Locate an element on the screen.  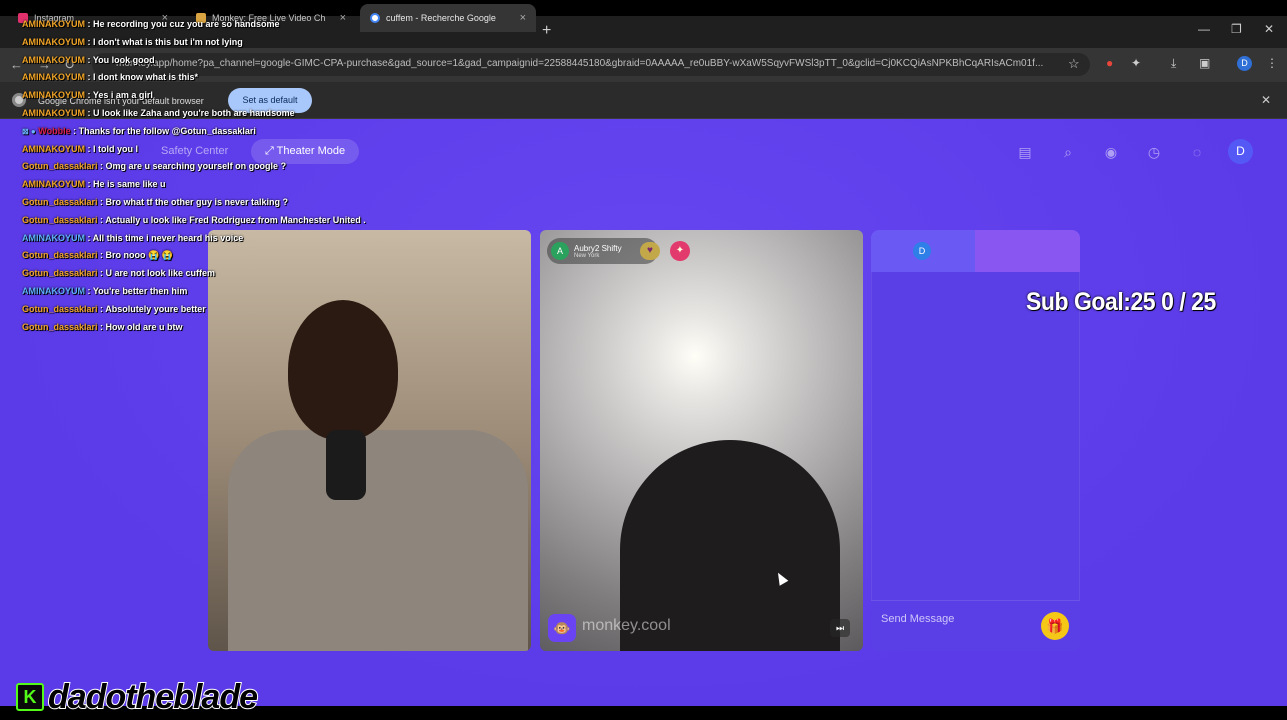
chat-text: : Absolutely youre better is located at coordinates (151, 308).